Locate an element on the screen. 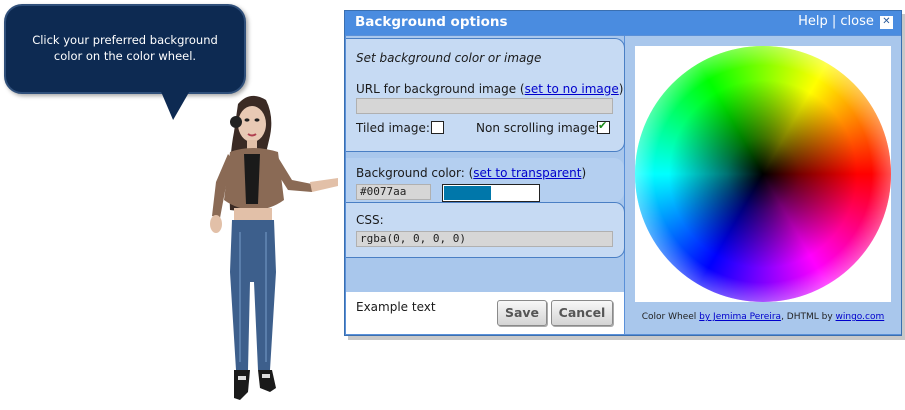 The image size is (905, 410). credit-prefix: Color Wheel is located at coordinates (670, 317).